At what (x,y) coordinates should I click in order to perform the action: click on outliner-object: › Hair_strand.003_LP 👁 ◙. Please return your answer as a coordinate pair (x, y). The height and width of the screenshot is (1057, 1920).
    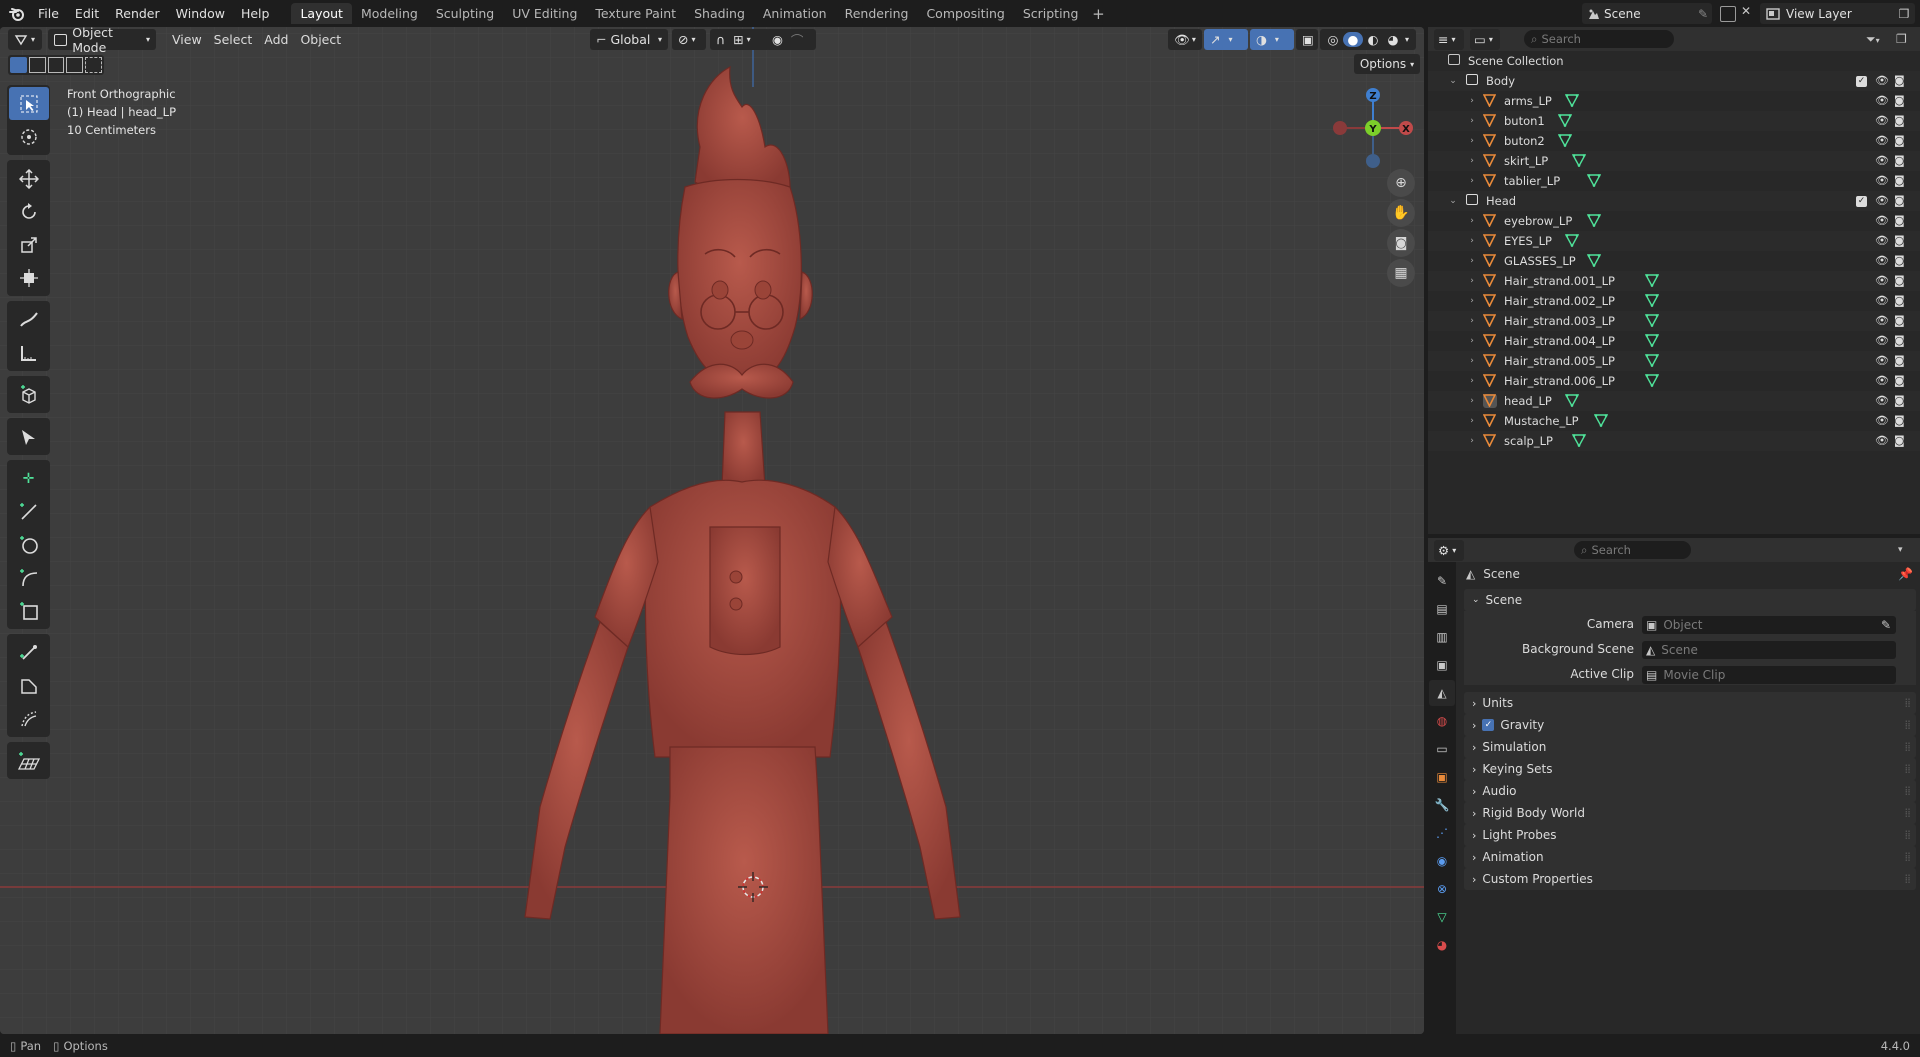
    Looking at the image, I should click on (1674, 321).